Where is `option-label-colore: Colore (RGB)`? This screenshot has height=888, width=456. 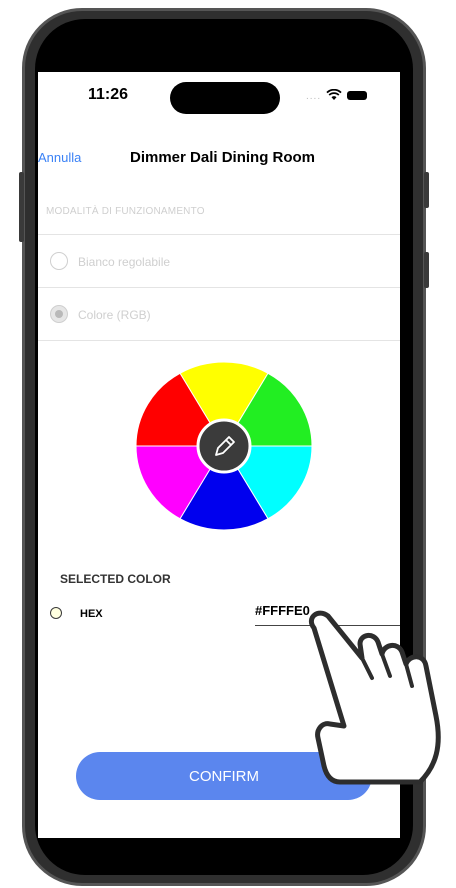
option-label-colore: Colore (RGB) is located at coordinates (114, 315).